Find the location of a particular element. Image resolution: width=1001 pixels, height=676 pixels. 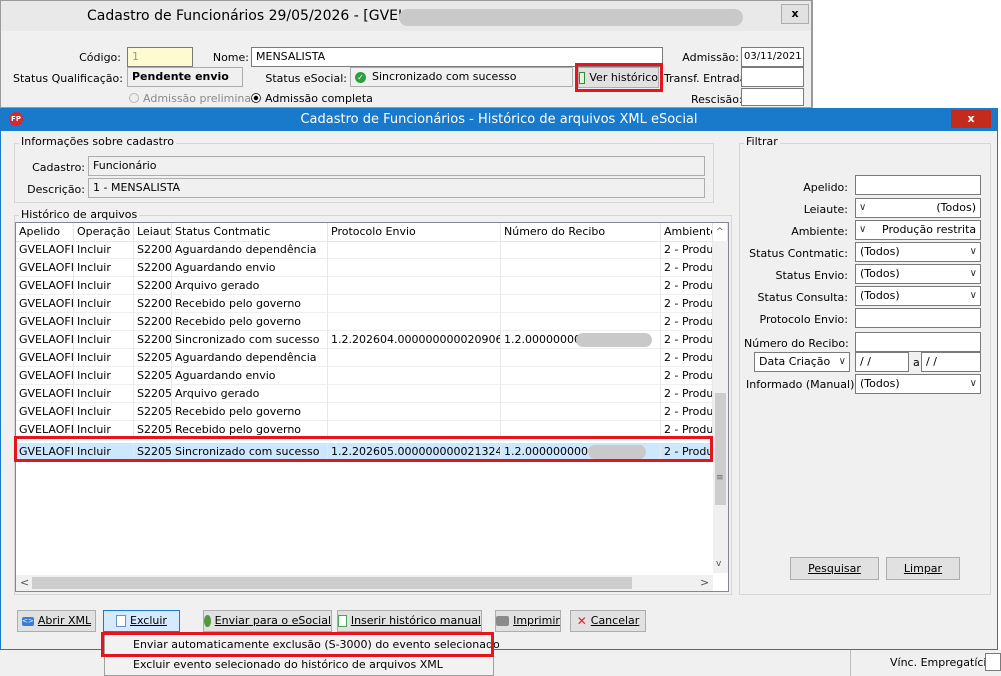

scroll-down-icon: v is located at coordinates (718, 564).